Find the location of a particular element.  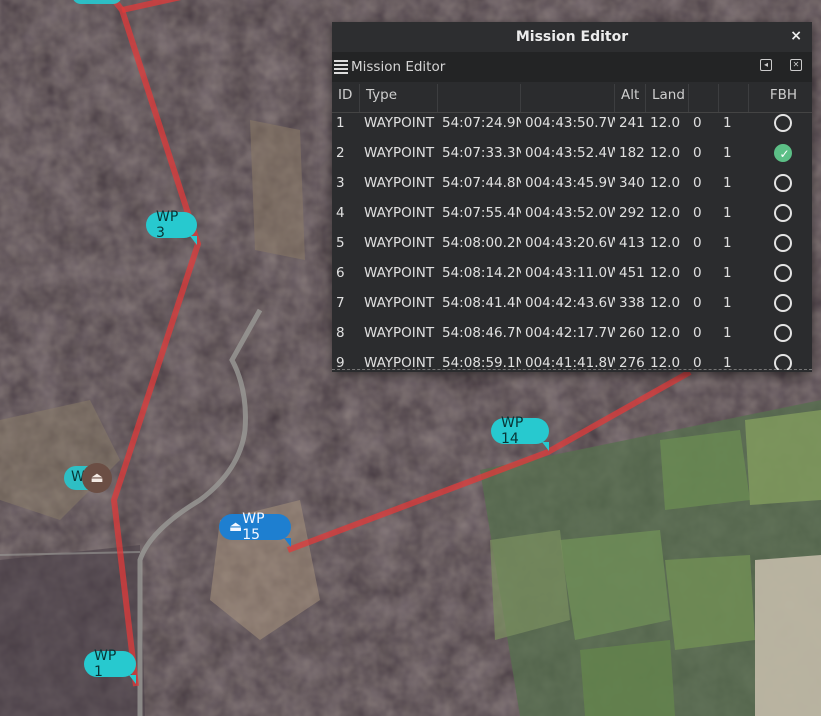

cell-alt: 292 is located at coordinates (630, 213).